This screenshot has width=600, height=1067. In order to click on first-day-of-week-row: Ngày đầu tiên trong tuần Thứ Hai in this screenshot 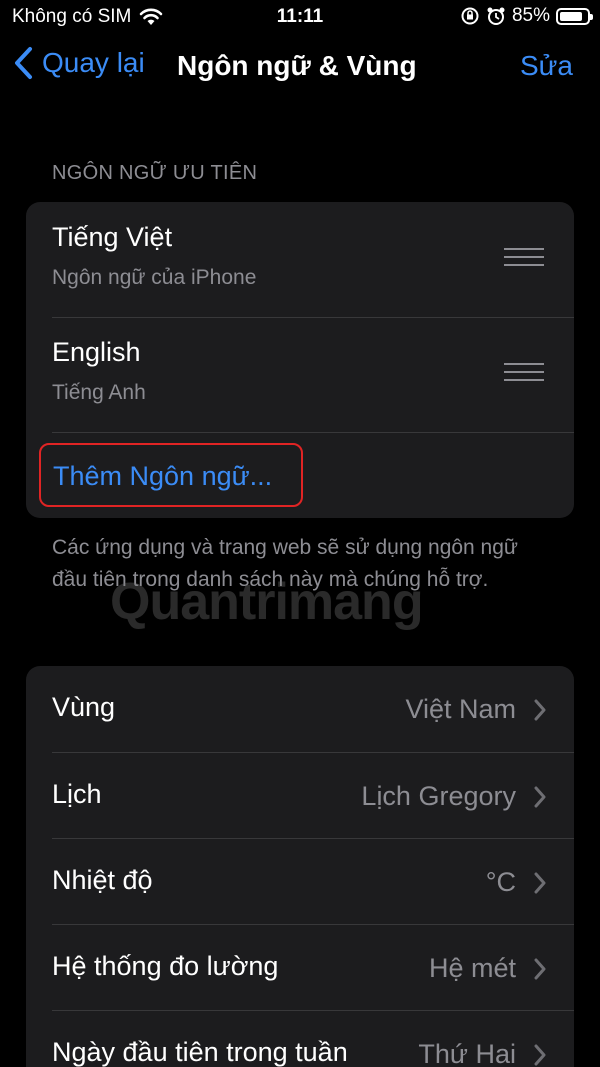, I will do `click(300, 1039)`.